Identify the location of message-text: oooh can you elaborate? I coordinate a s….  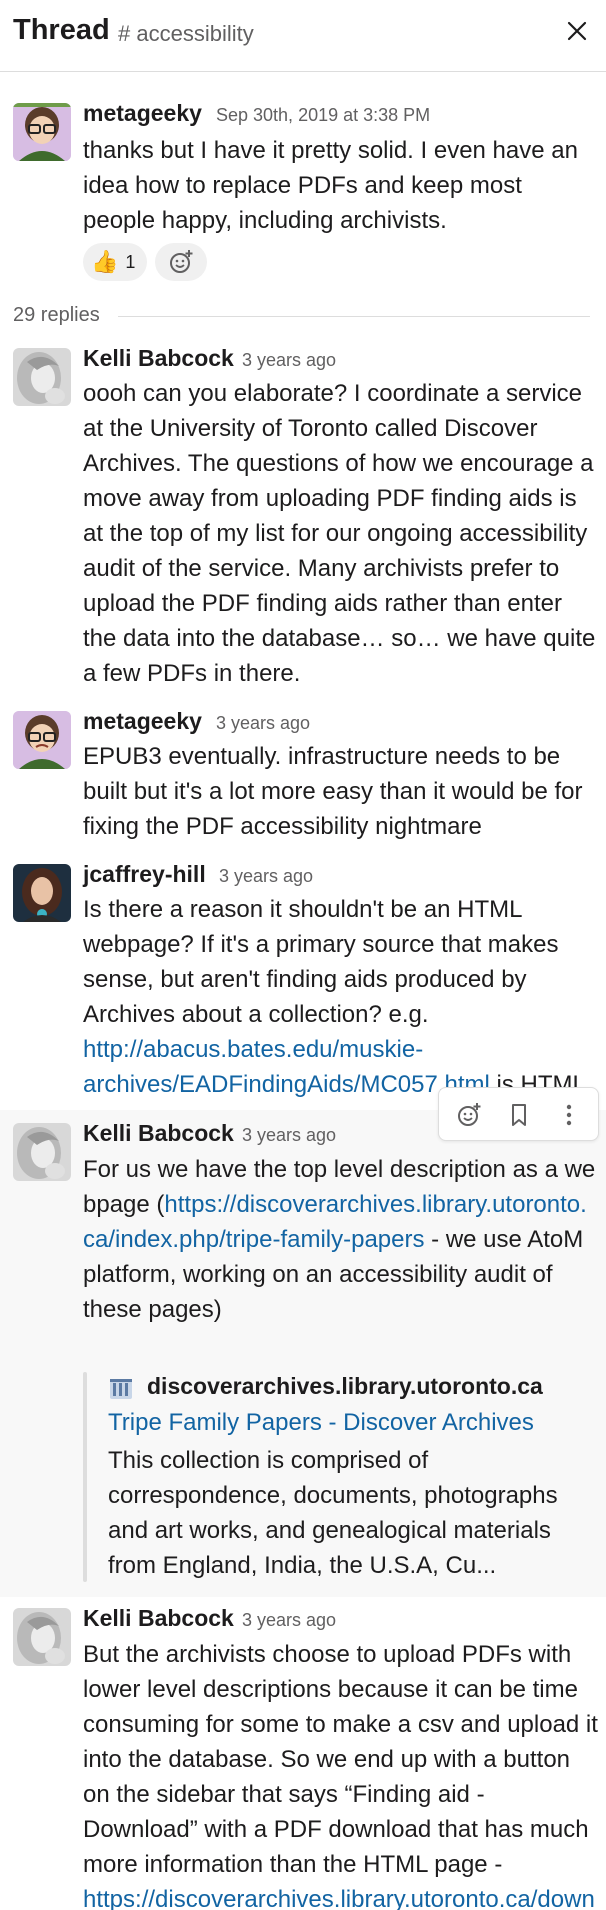
(339, 533).